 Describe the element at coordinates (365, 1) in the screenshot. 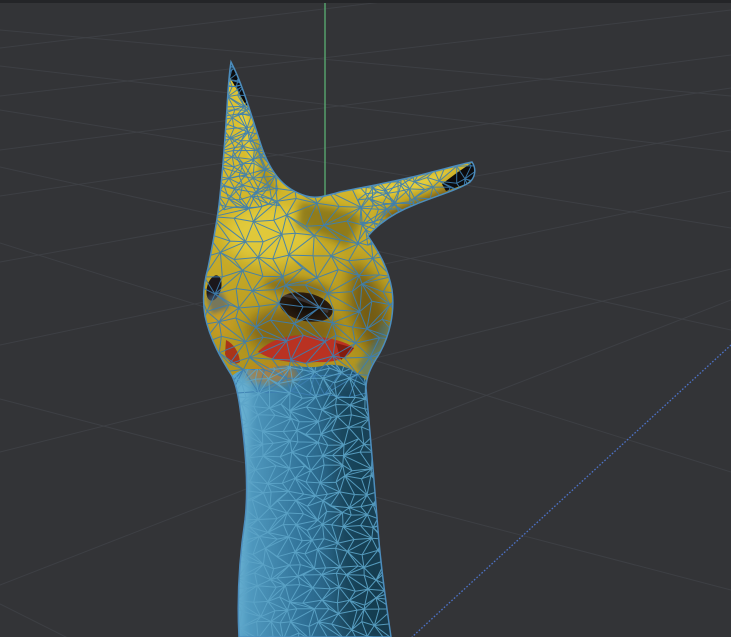

I see `viewport-top-border` at that location.